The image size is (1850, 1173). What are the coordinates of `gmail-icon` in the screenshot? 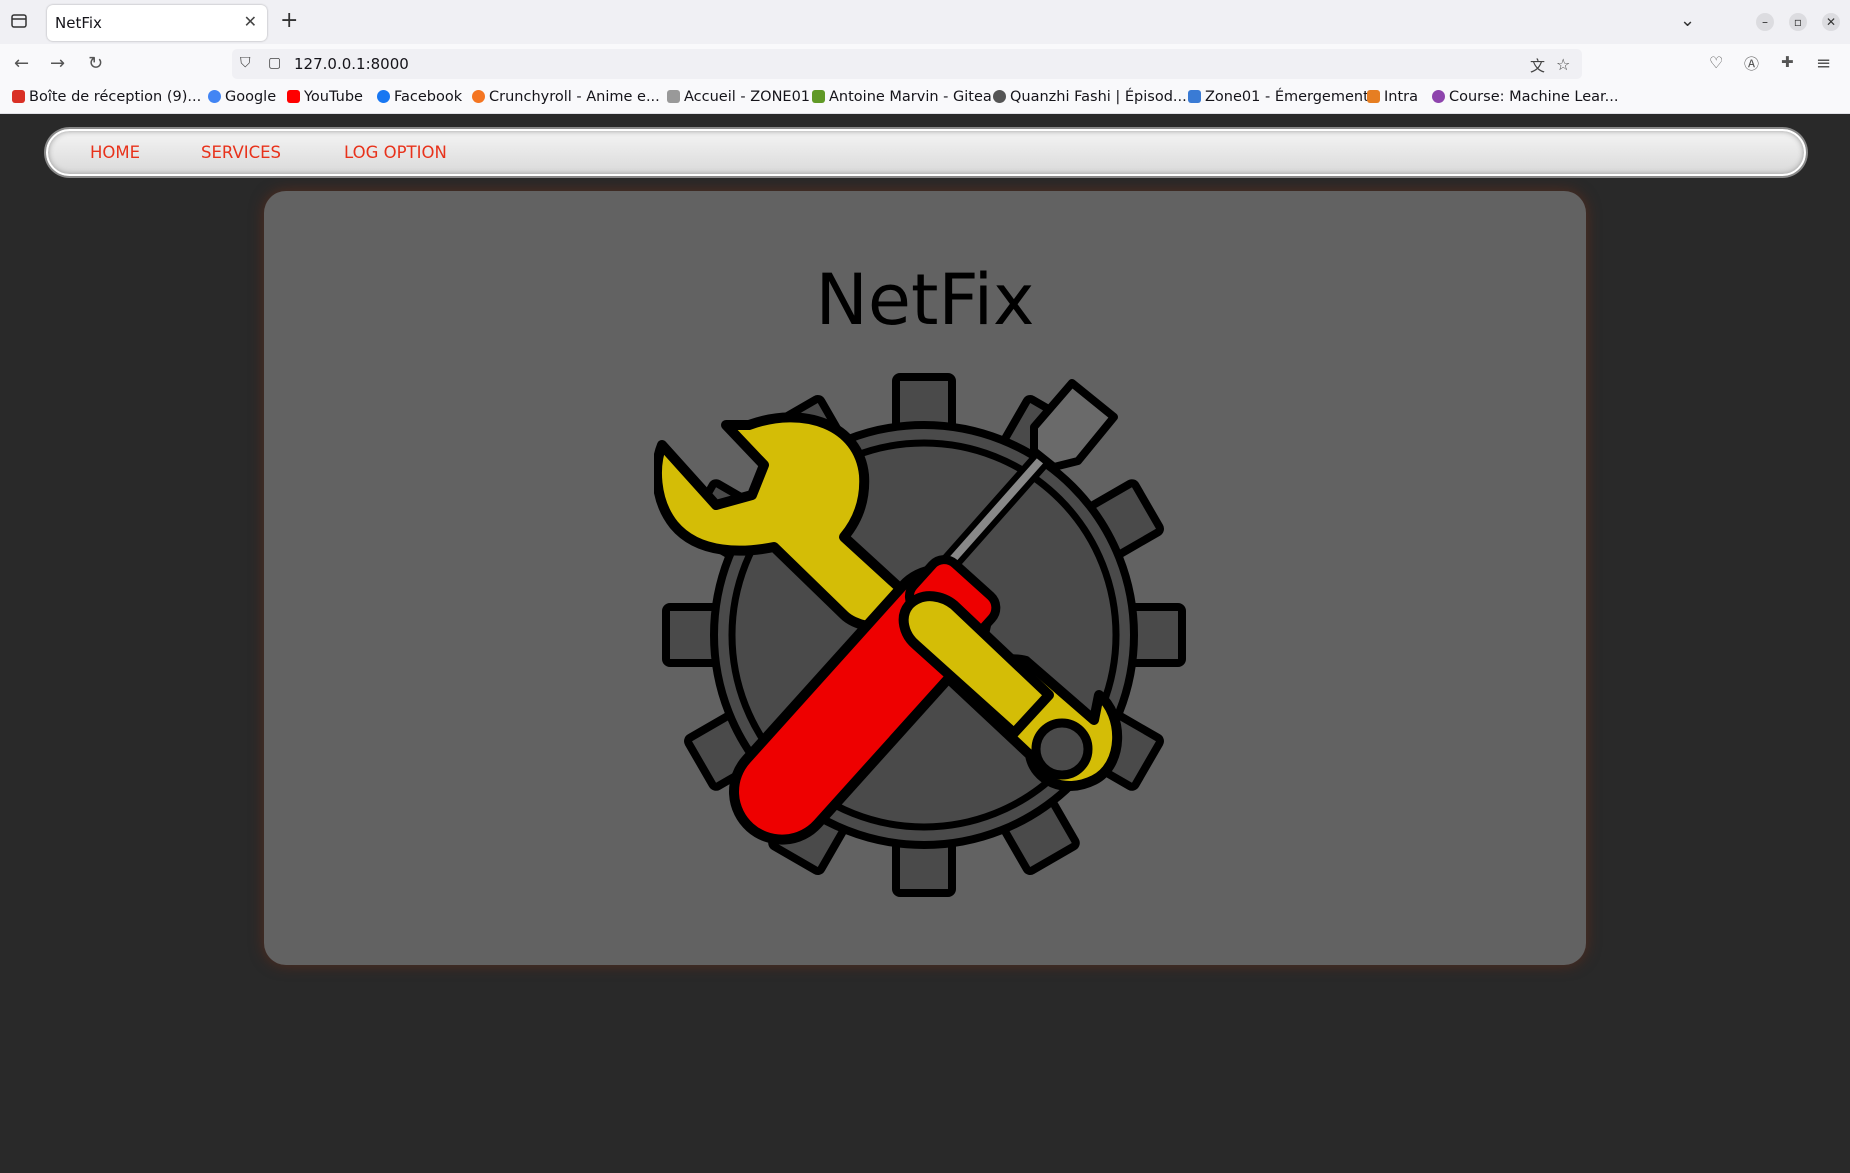 It's located at (18, 96).